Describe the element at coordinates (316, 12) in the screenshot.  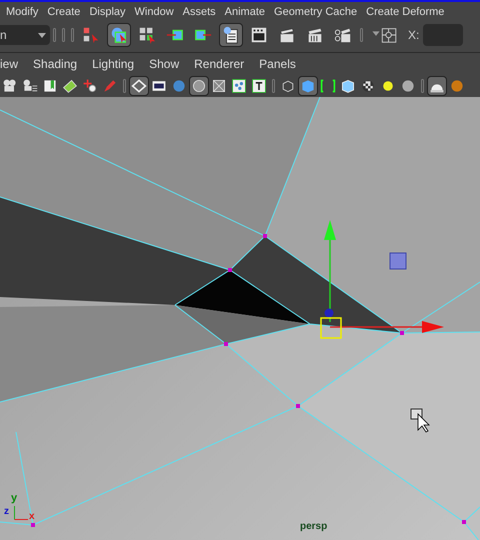
I see `menu-item: Geometry Cache` at that location.